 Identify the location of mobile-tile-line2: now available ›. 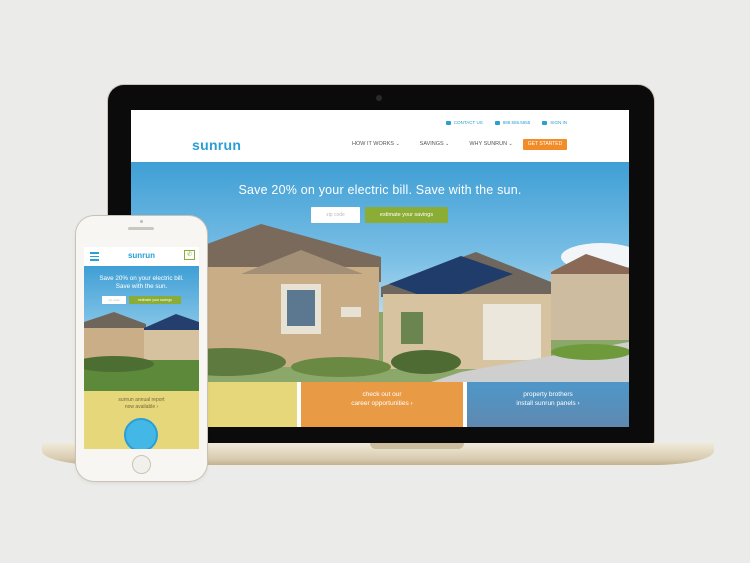
(141, 406).